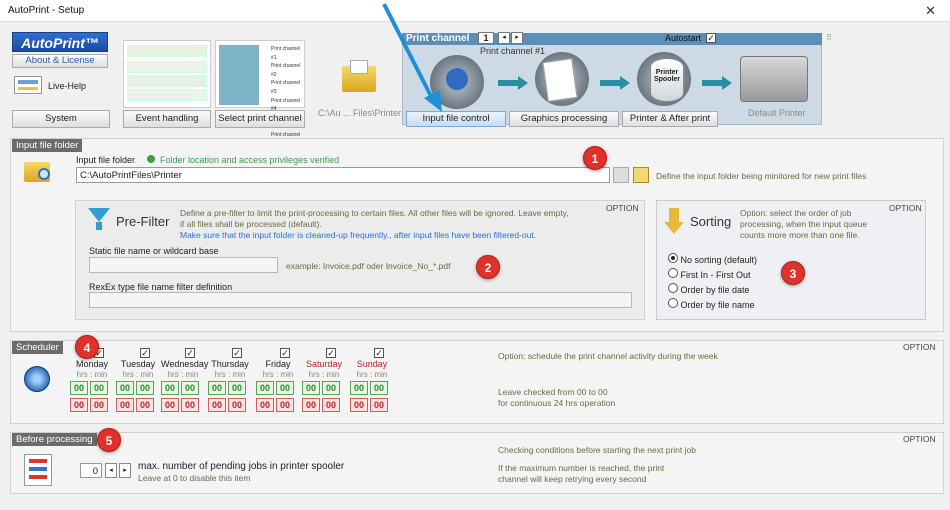  Describe the element at coordinates (622, 208) in the screenshot. I see `prefilter-option-label: OPTION` at that location.